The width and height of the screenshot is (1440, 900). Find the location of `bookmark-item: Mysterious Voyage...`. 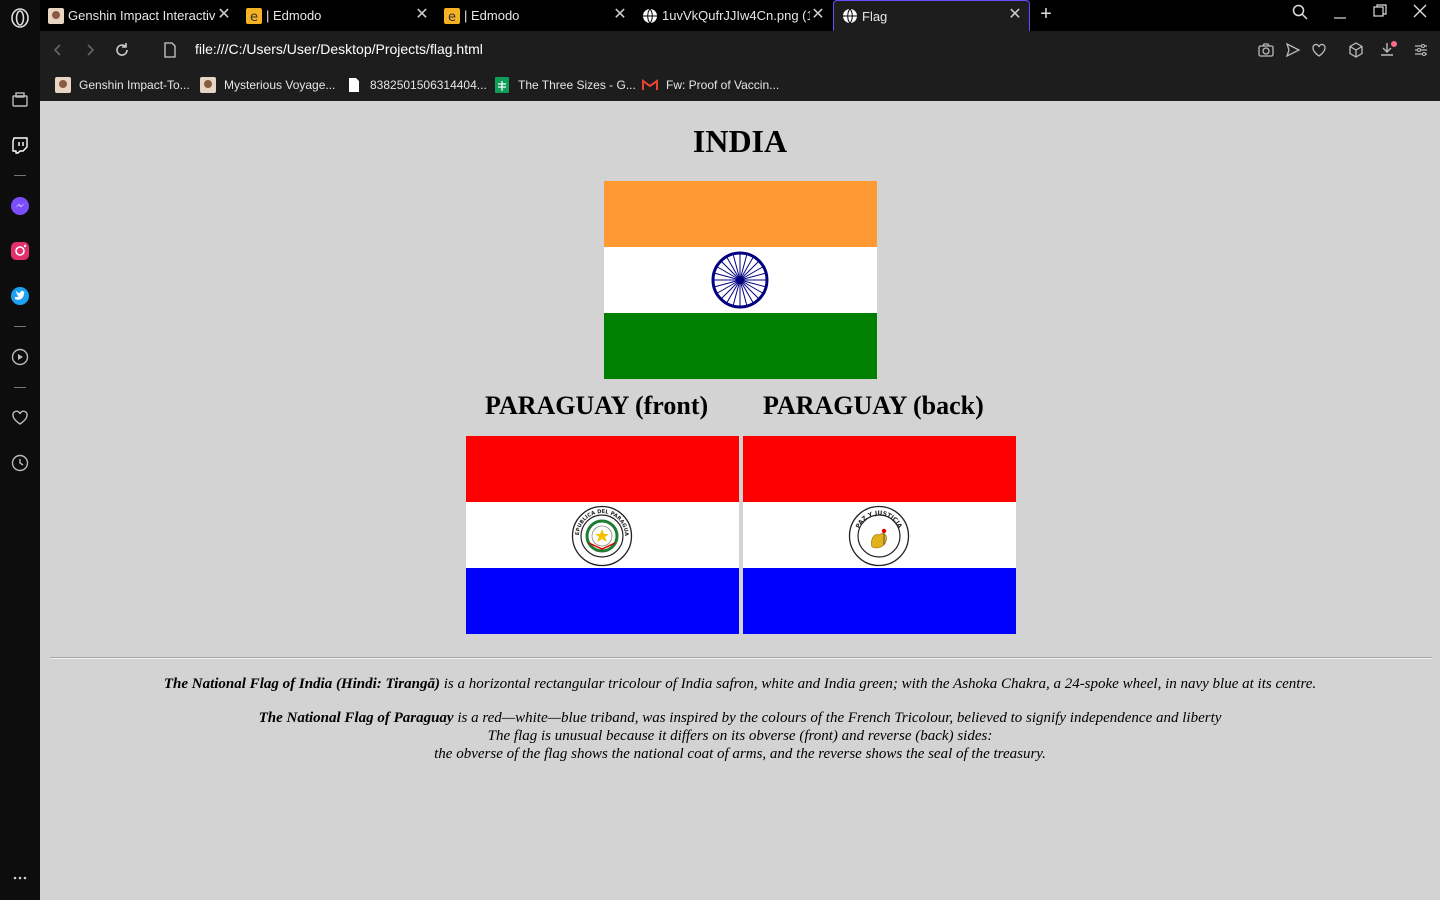

bookmark-item: Mysterious Voyage... is located at coordinates (267, 85).